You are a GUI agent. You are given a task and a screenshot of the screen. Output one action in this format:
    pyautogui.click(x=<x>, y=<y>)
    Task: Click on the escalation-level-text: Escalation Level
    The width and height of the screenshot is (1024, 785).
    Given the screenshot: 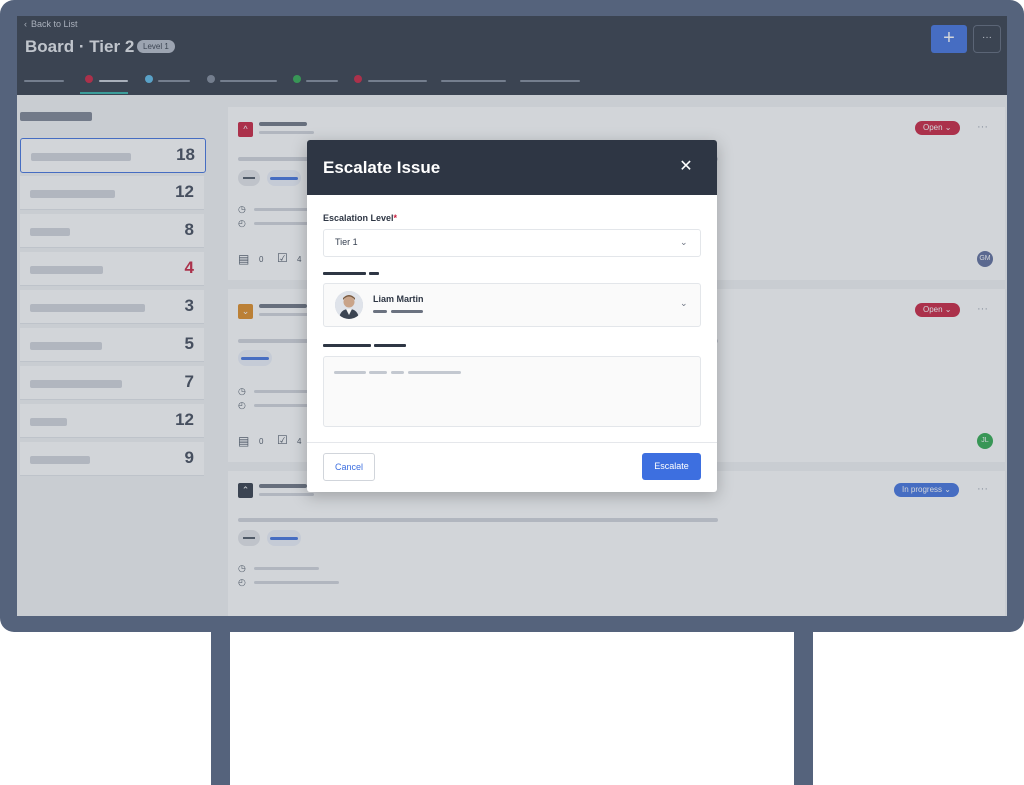 What is the action you would take?
    pyautogui.click(x=358, y=218)
    